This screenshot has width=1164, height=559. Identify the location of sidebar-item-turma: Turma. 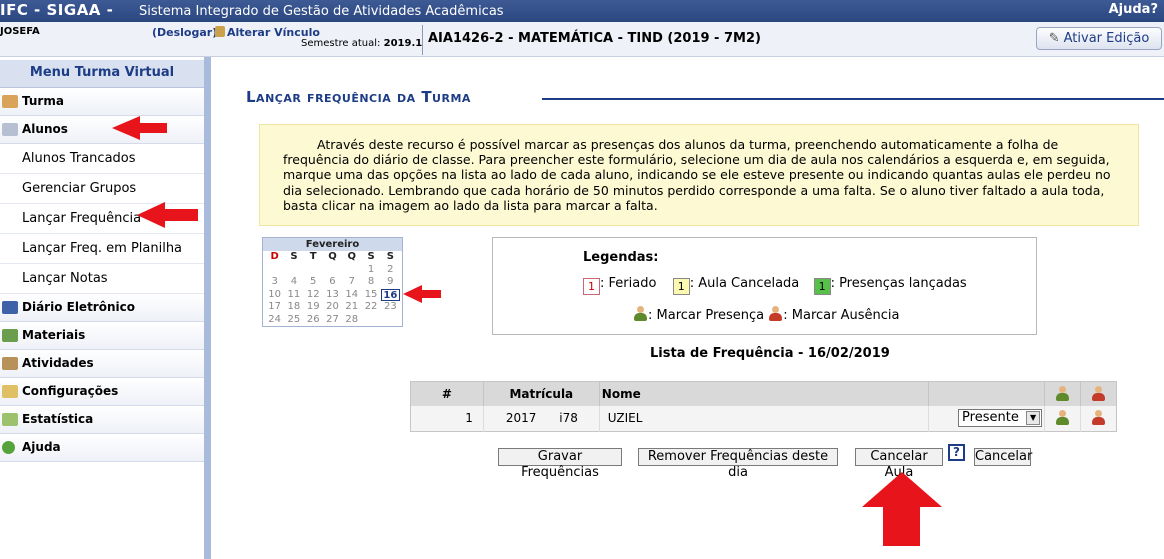
(102, 102).